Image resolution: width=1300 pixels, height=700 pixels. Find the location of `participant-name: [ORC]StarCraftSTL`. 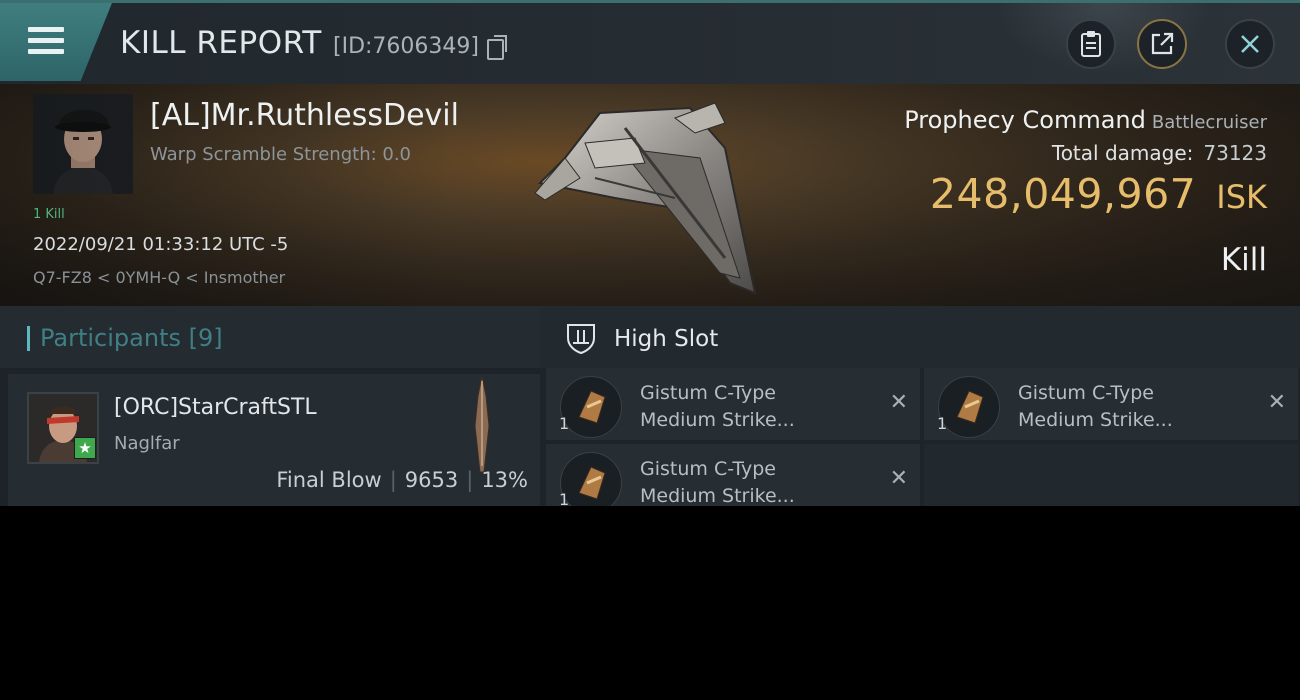

participant-name: [ORC]StarCraftSTL is located at coordinates (215, 407).